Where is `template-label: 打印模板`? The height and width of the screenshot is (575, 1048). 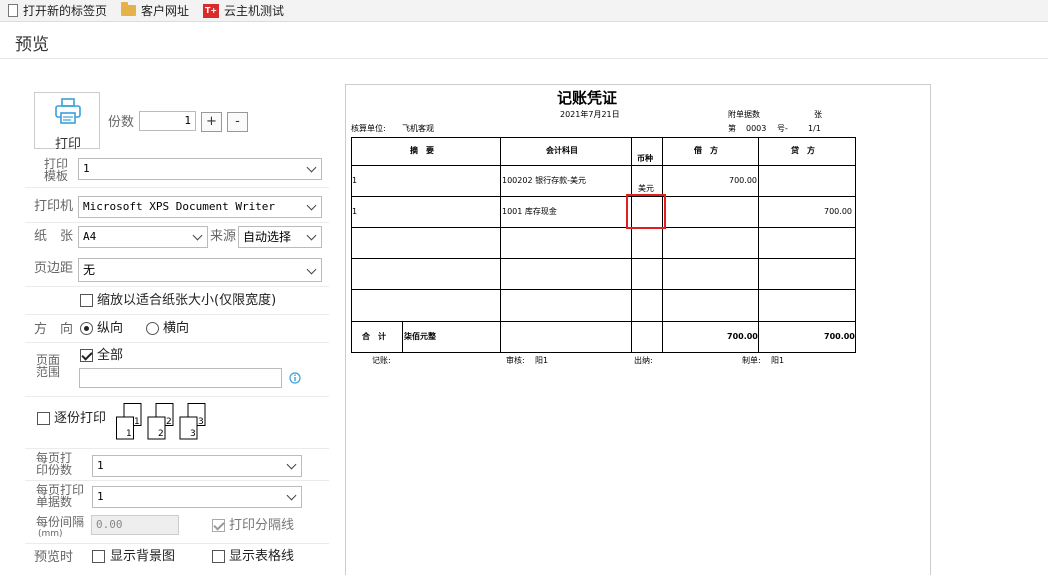
template-label: 打印模板 is located at coordinates (56, 170).